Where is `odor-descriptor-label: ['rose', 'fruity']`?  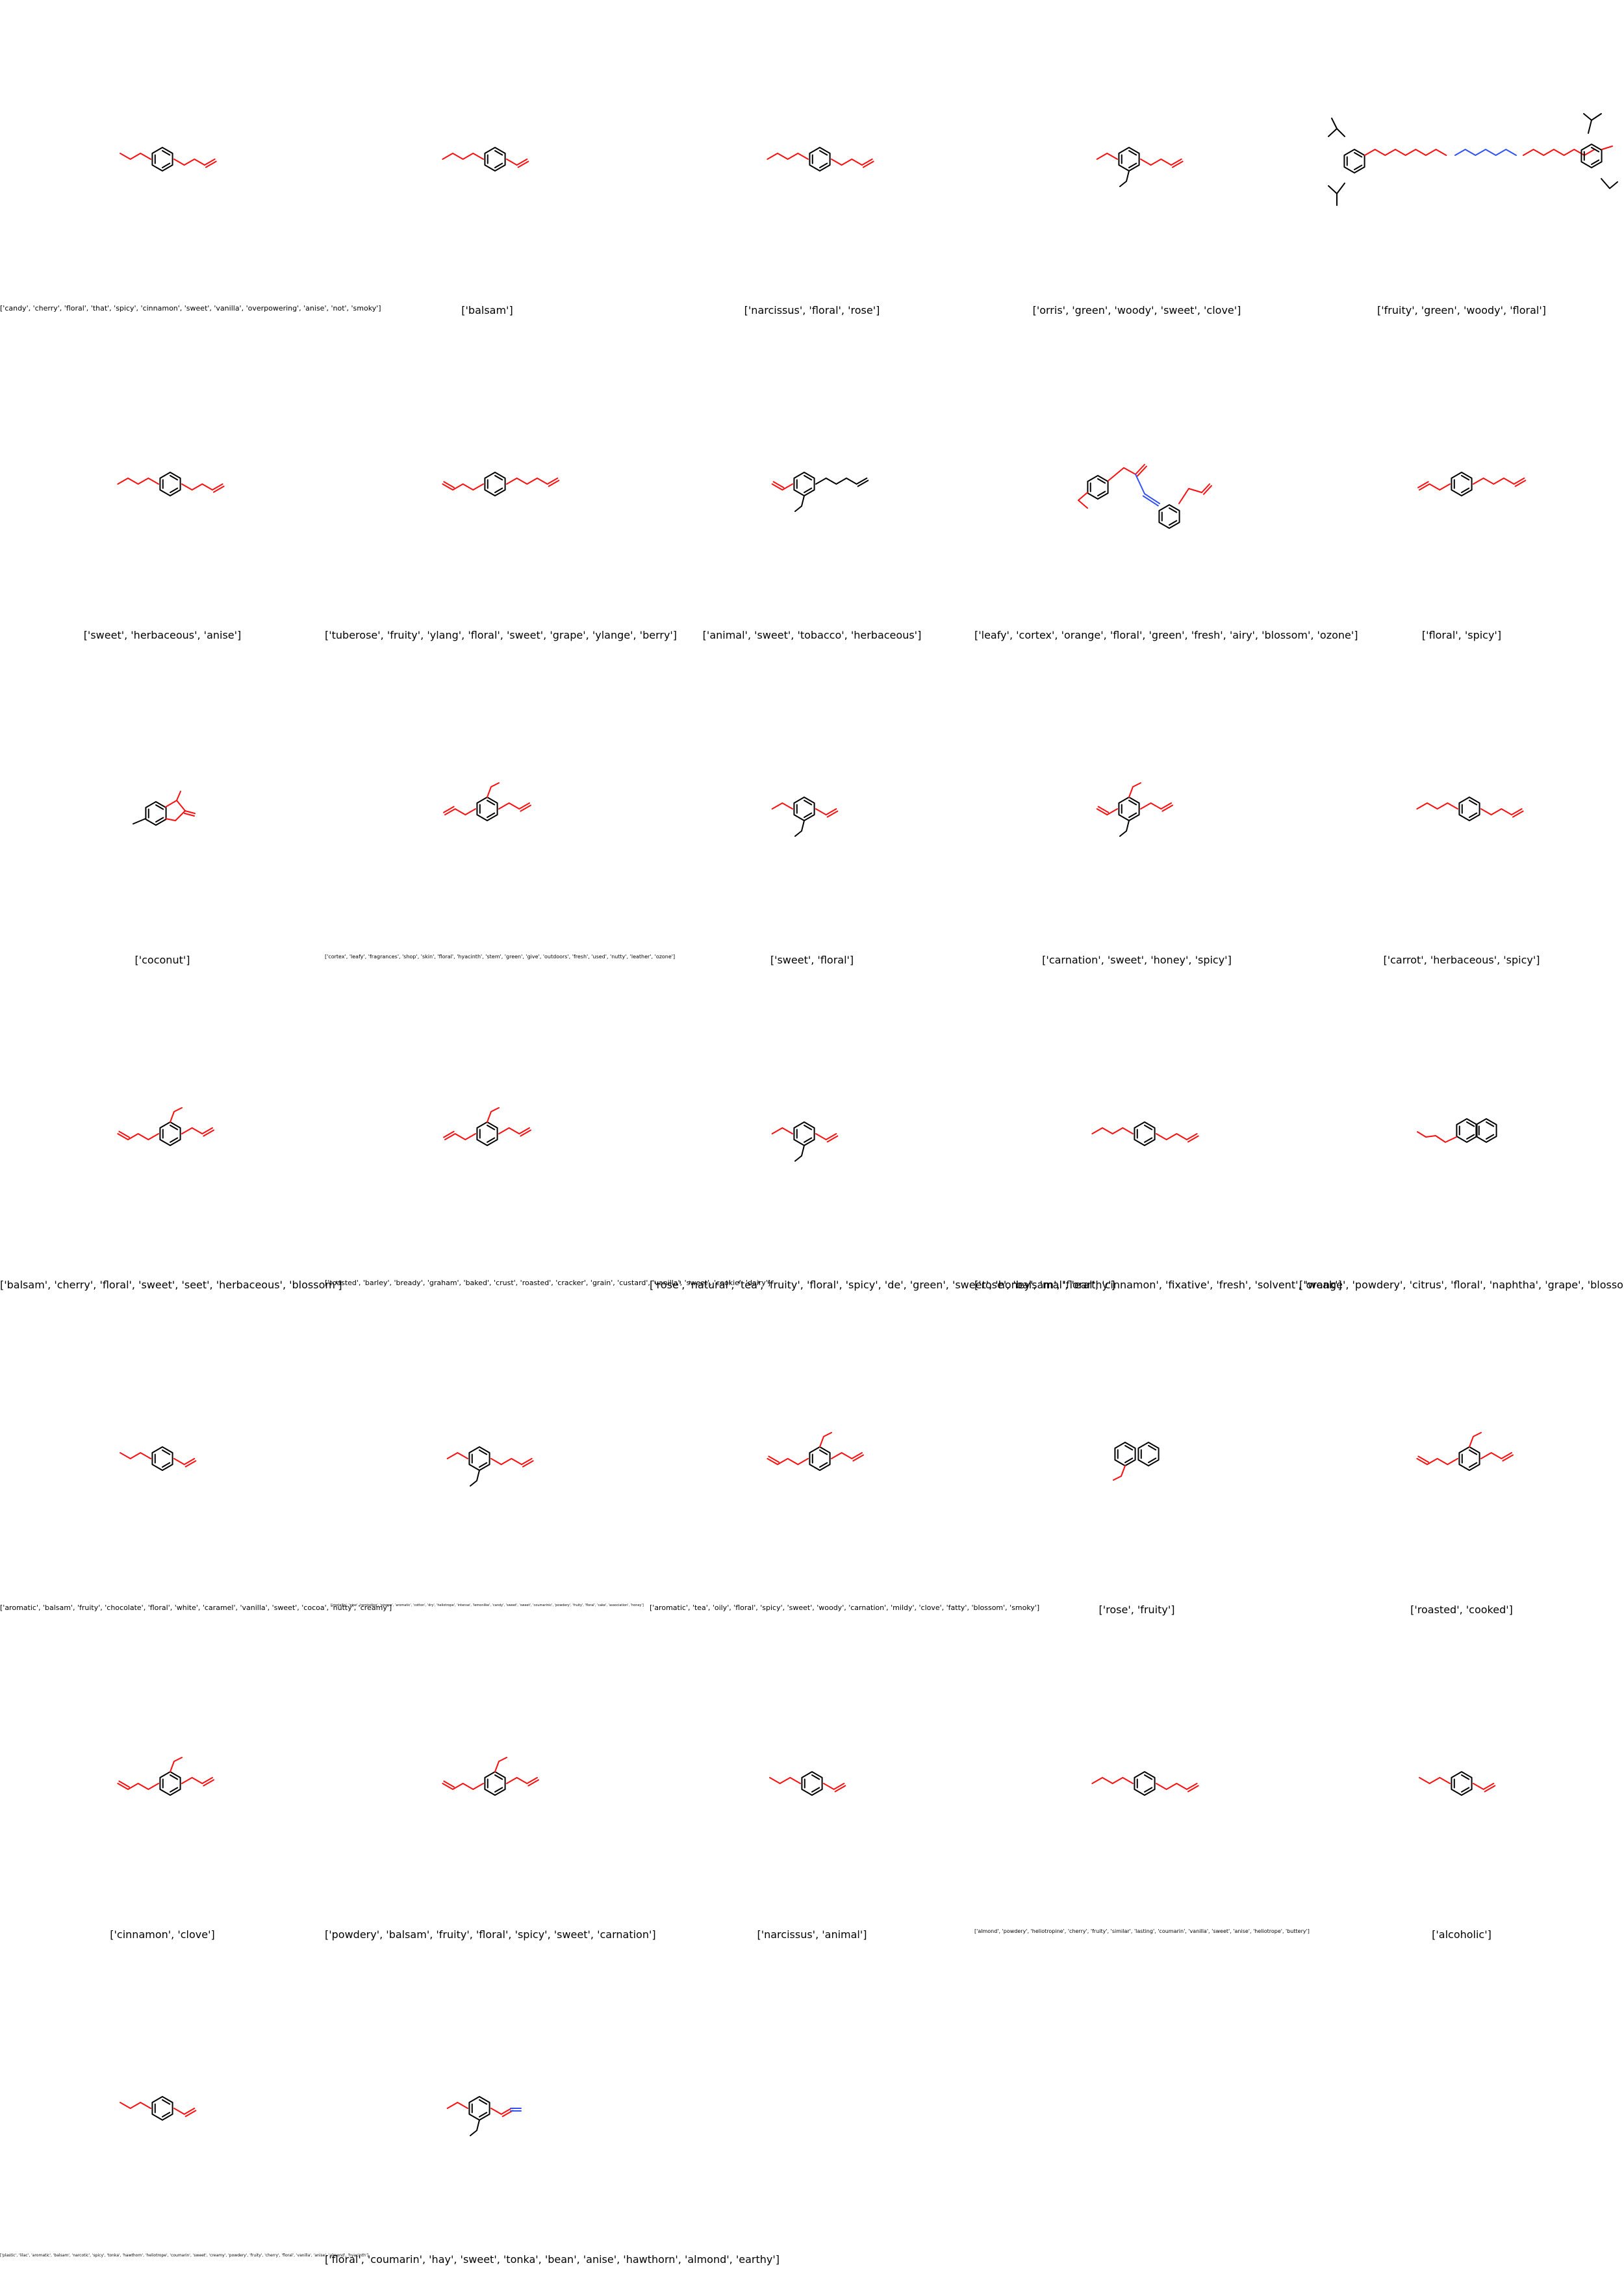 odor-descriptor-label: ['rose', 'fruity'] is located at coordinates (1136, 1609).